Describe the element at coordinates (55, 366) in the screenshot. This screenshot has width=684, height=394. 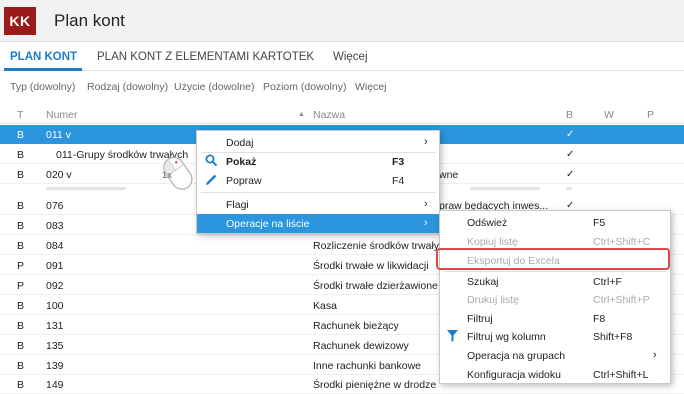
I see `cell-numer: 139` at that location.